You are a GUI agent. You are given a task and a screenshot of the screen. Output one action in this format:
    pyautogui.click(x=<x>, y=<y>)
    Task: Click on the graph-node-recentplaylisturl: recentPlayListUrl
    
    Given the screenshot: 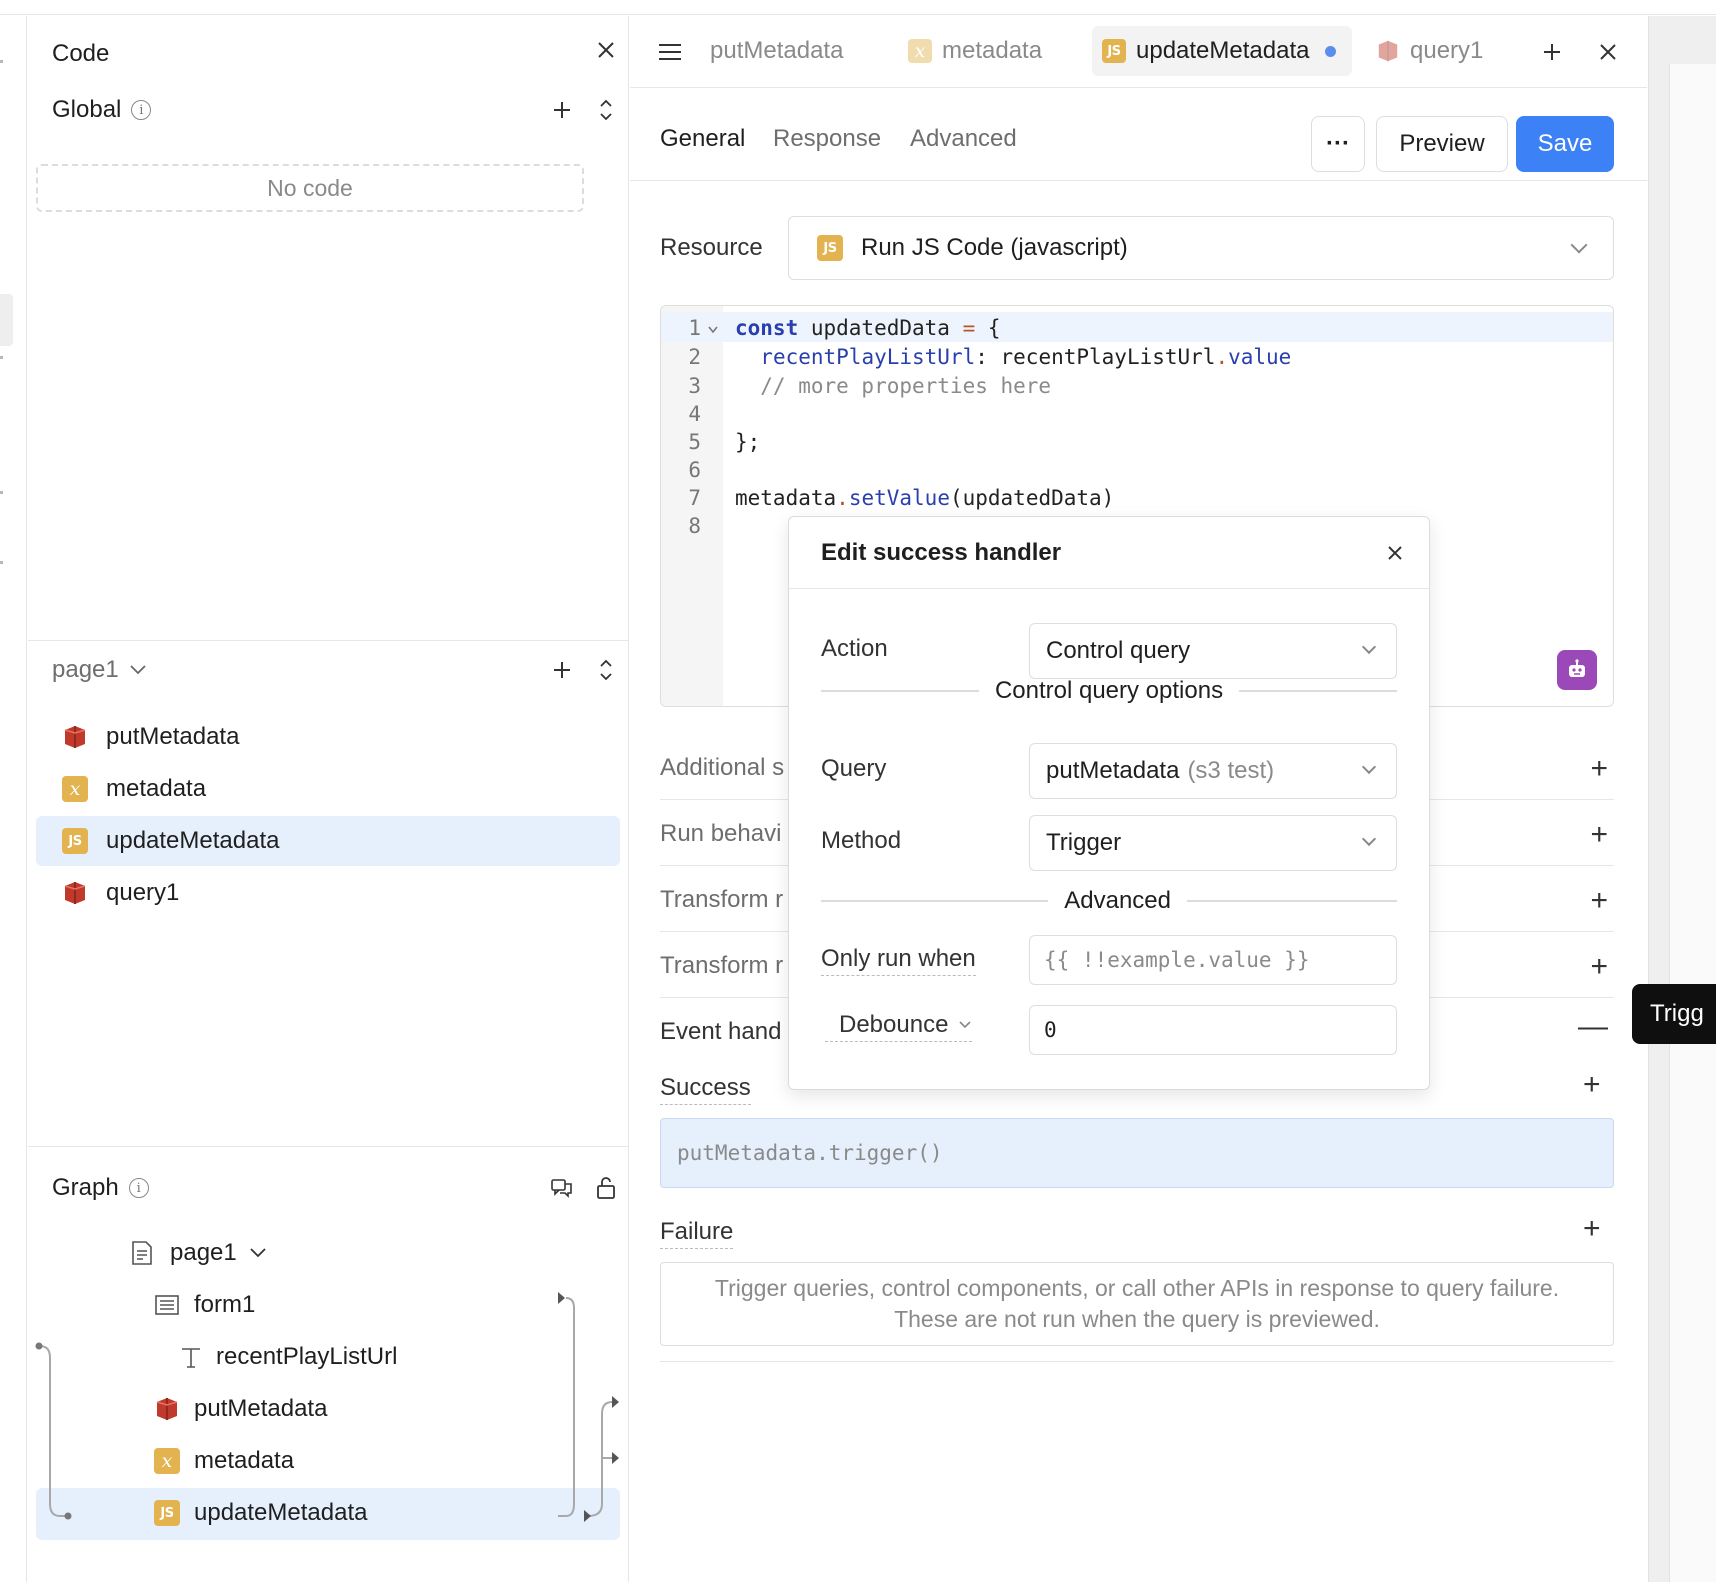 What is the action you would take?
    pyautogui.click(x=288, y=1357)
    